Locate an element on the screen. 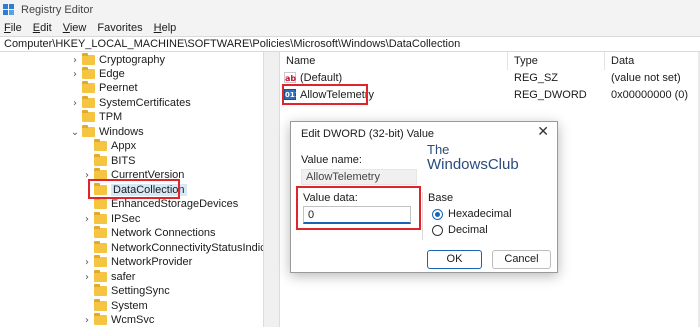  menu-bar: File Edit View Favorites Help is located at coordinates (350, 27).